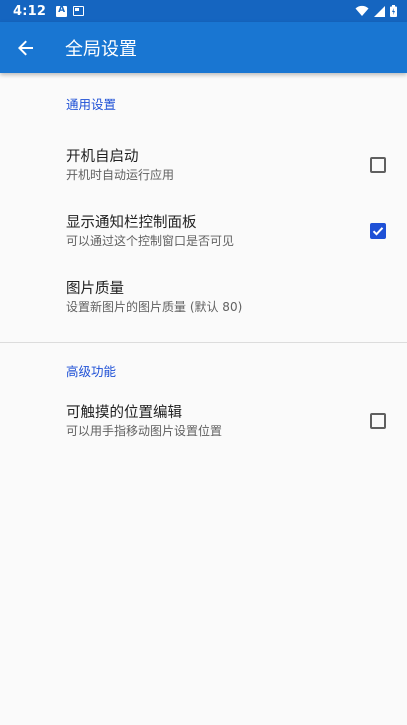 The width and height of the screenshot is (407, 725). Describe the element at coordinates (203, 11) in the screenshot. I see `status-bar: 4:12` at that location.